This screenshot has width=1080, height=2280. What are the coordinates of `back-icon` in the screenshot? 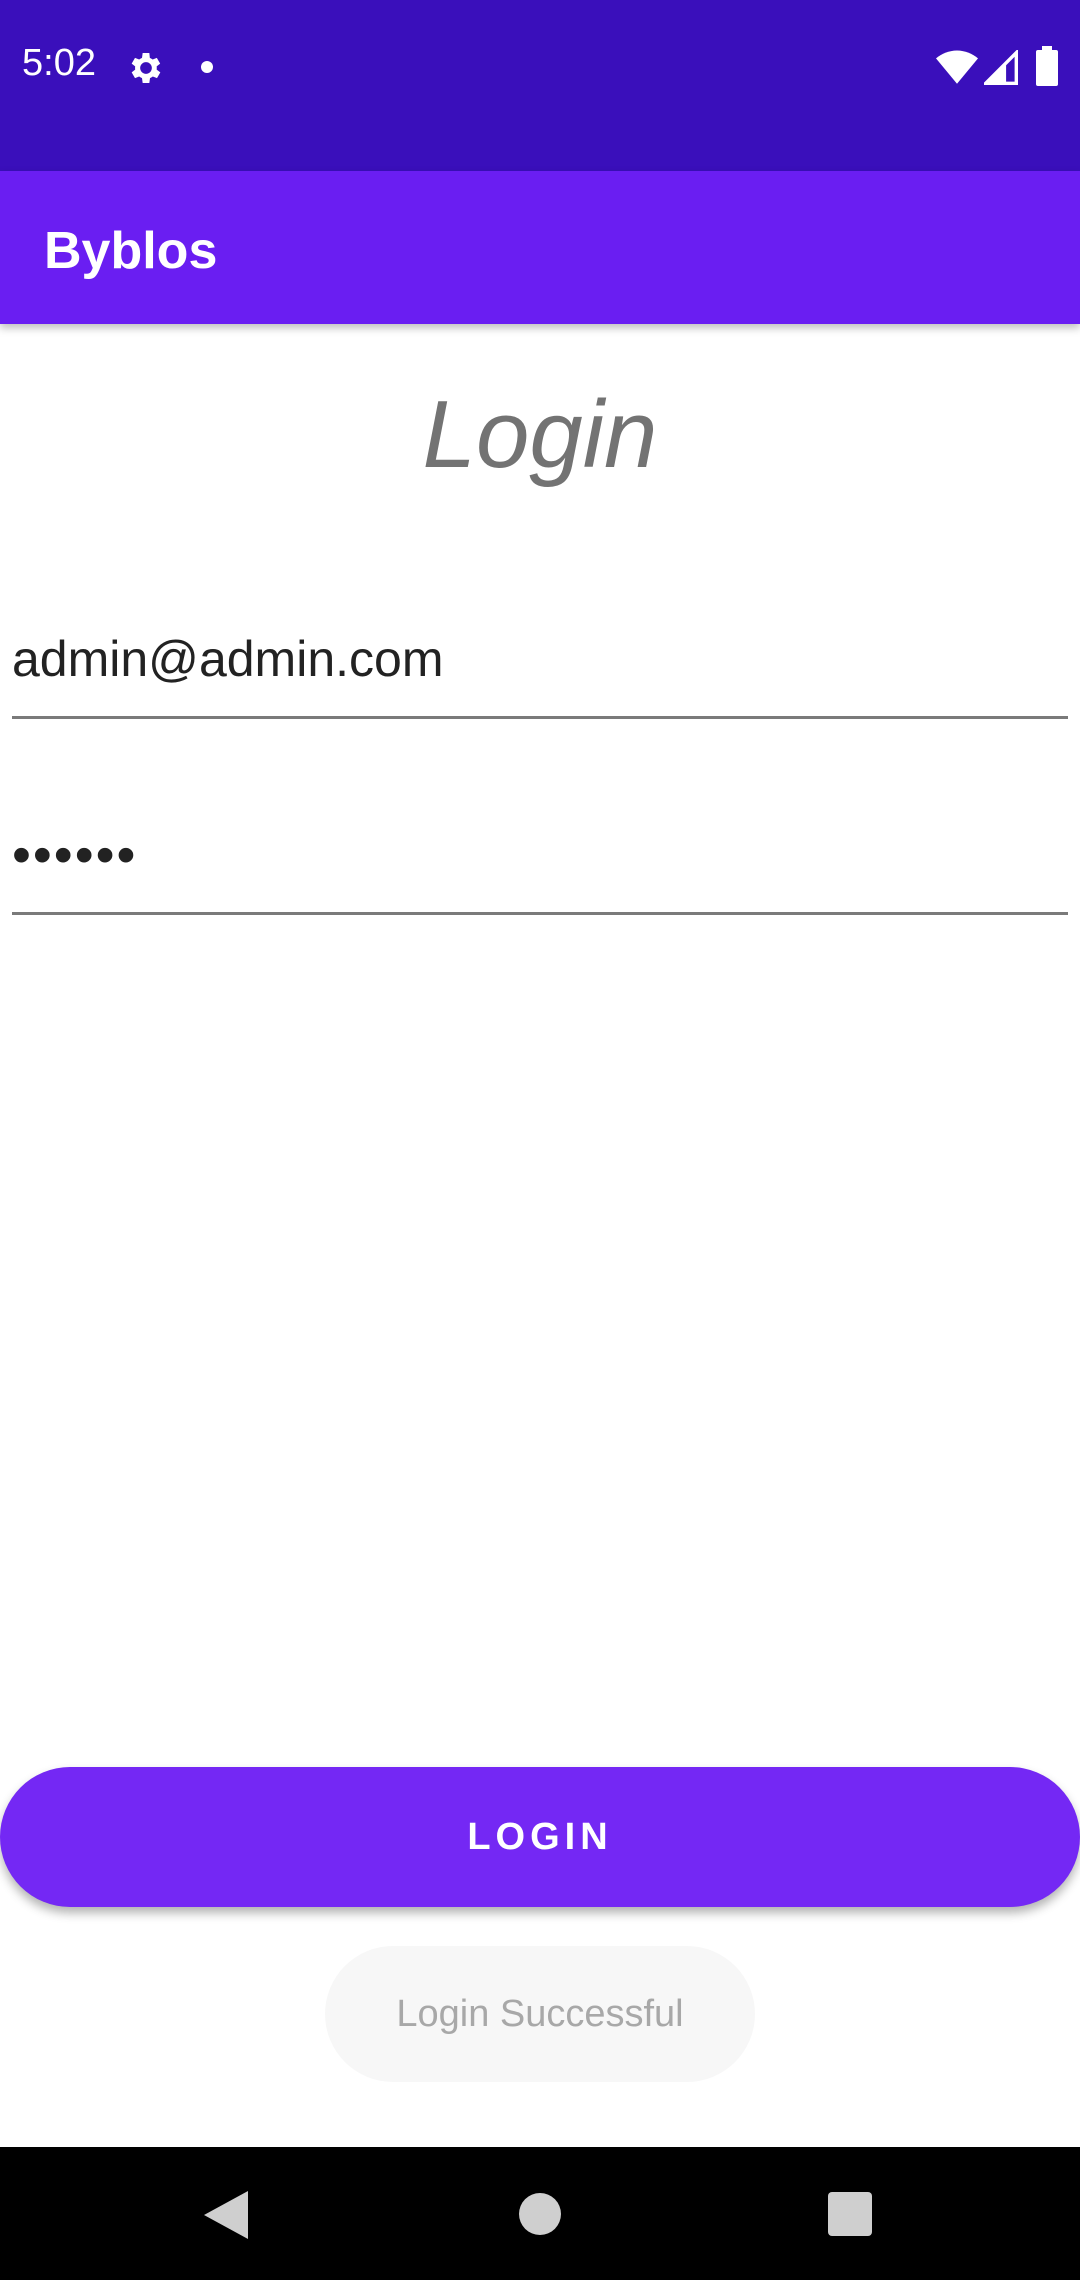 It's located at (226, 2215).